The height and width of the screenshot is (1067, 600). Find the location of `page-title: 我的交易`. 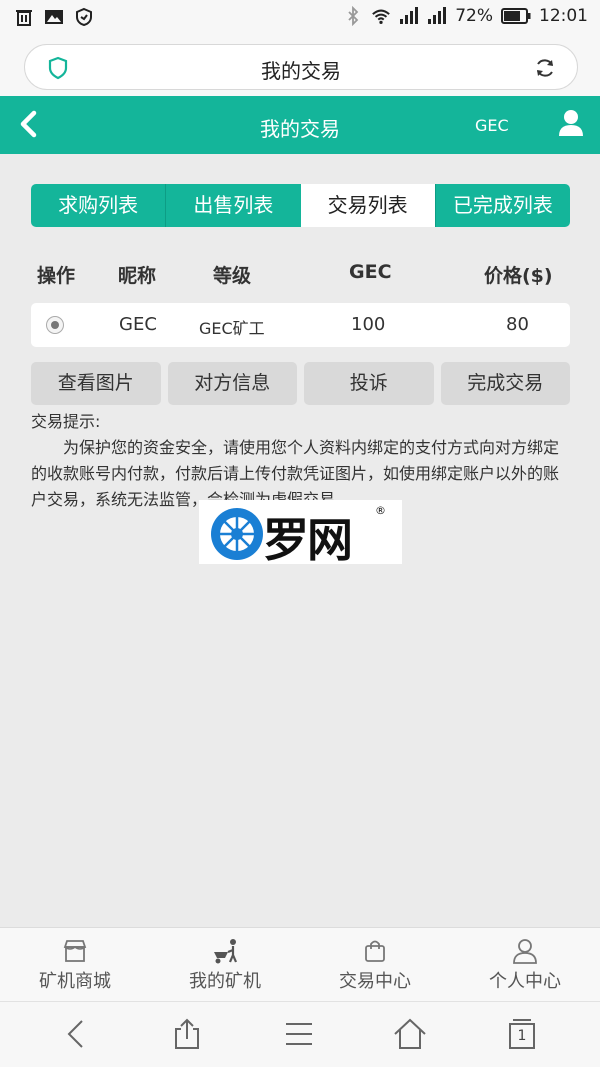

page-title: 我的交易 is located at coordinates (300, 129).